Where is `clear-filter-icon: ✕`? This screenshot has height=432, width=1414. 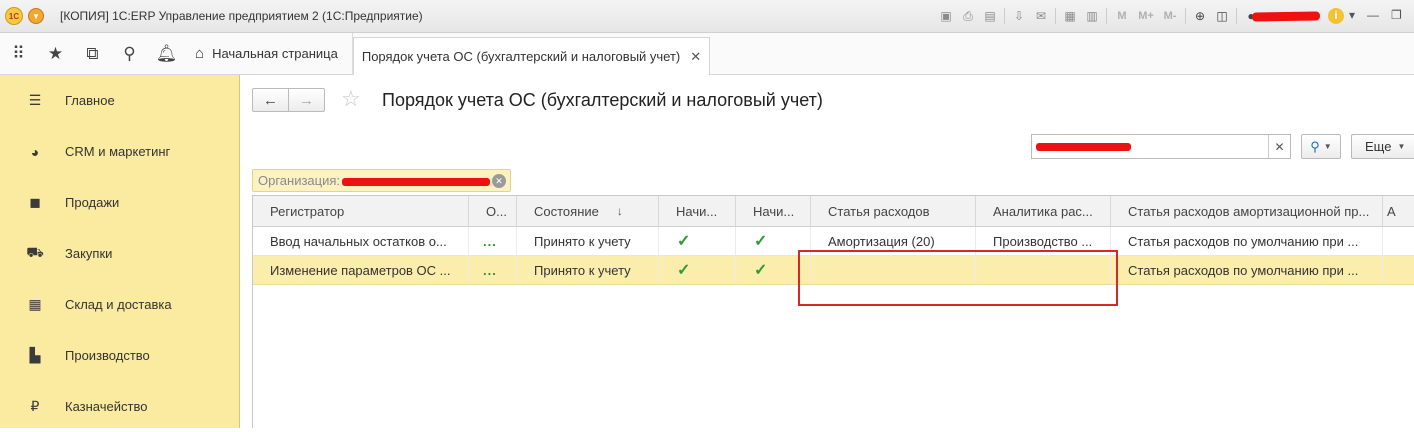 clear-filter-icon: ✕ is located at coordinates (499, 181).